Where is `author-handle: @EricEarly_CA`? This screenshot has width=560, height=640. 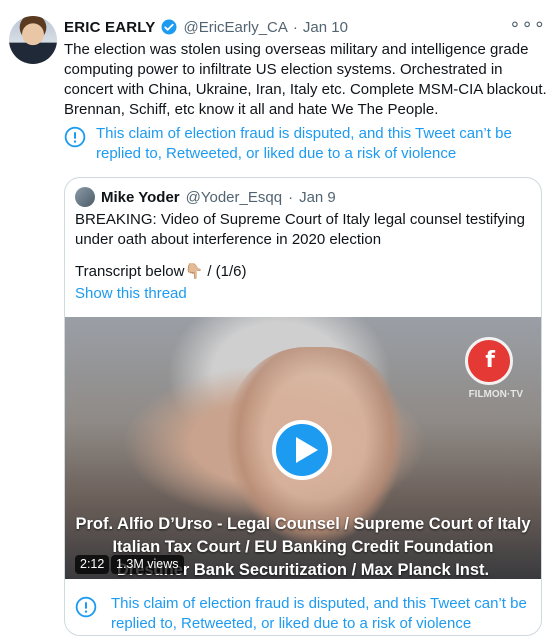 author-handle: @EricEarly_CA is located at coordinates (235, 27).